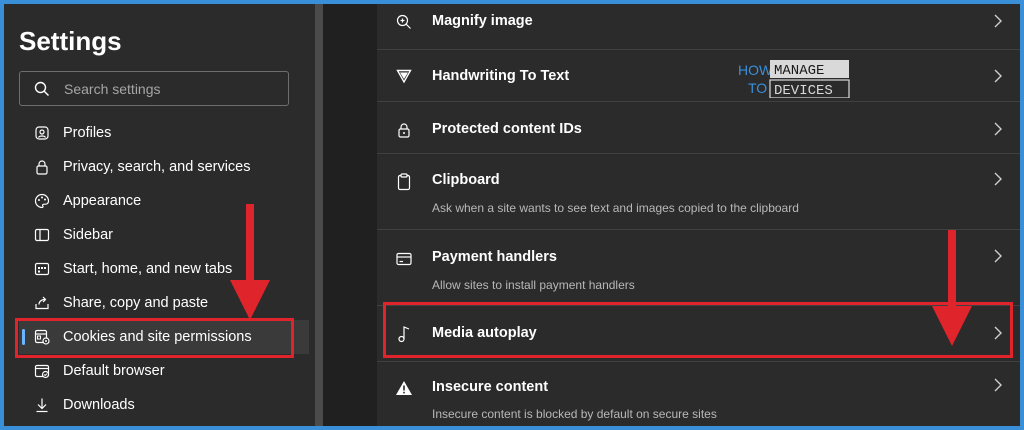  I want to click on list-item-handwriting: Handwriting To Text, so click(698, 76).